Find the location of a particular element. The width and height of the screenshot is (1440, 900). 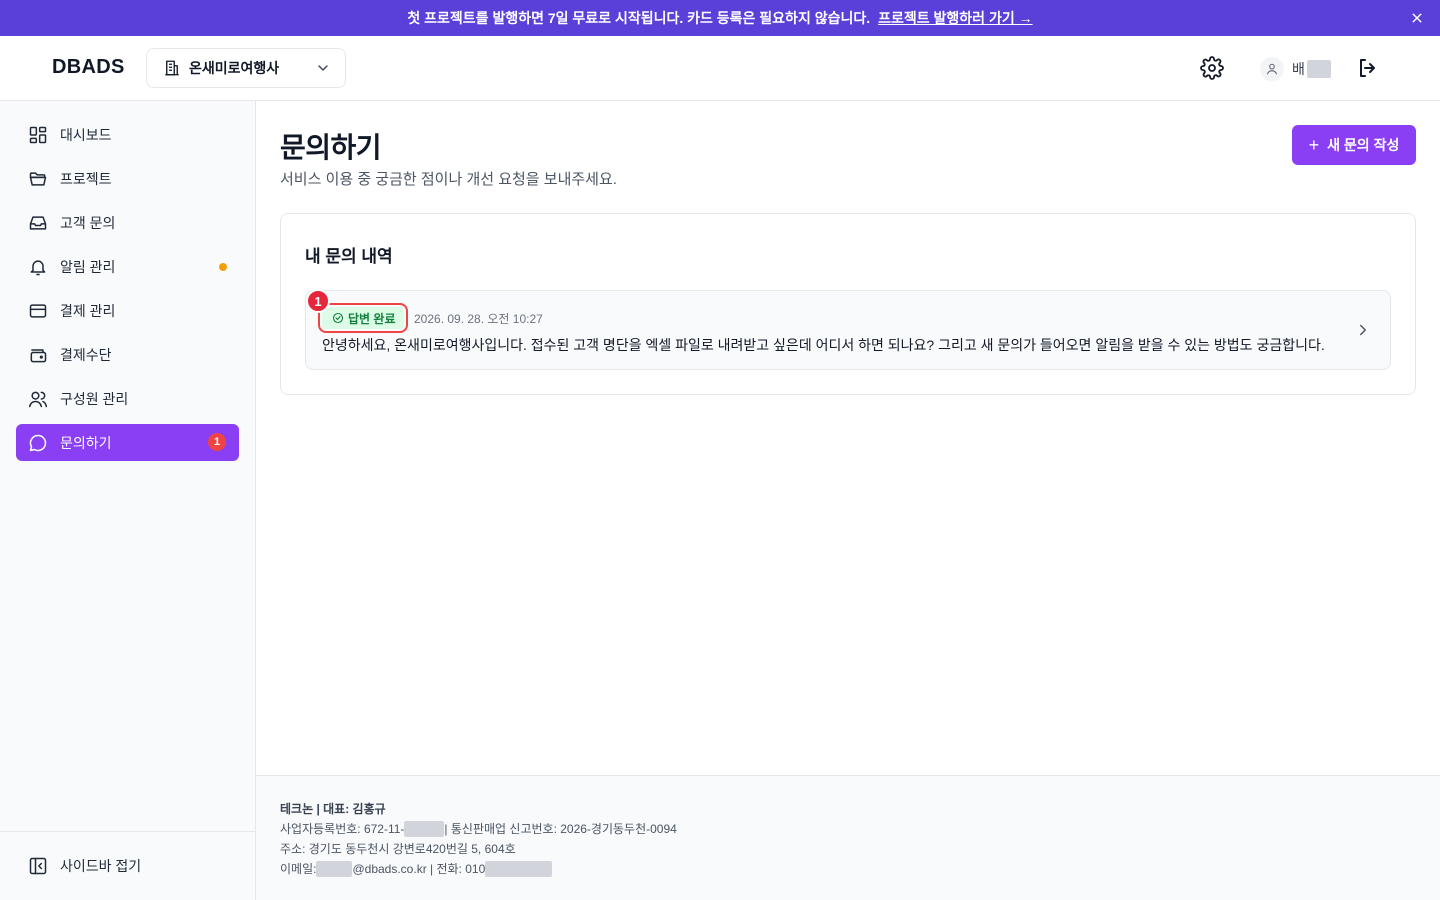

inquiry-date: 2026. 09. 28. 오전 10:27 is located at coordinates (478, 319).